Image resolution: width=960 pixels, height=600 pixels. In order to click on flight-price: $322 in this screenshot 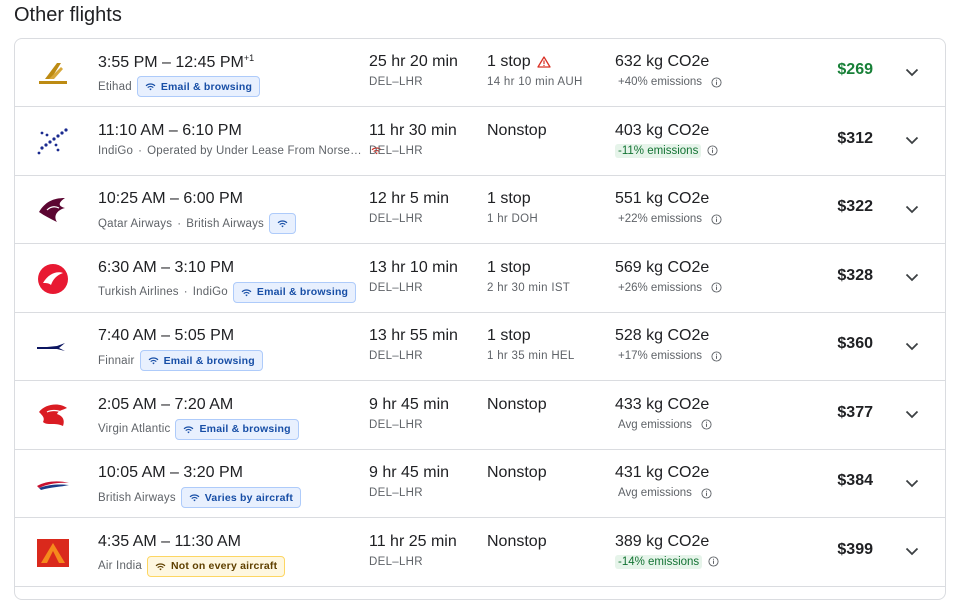, I will do `click(855, 206)`.